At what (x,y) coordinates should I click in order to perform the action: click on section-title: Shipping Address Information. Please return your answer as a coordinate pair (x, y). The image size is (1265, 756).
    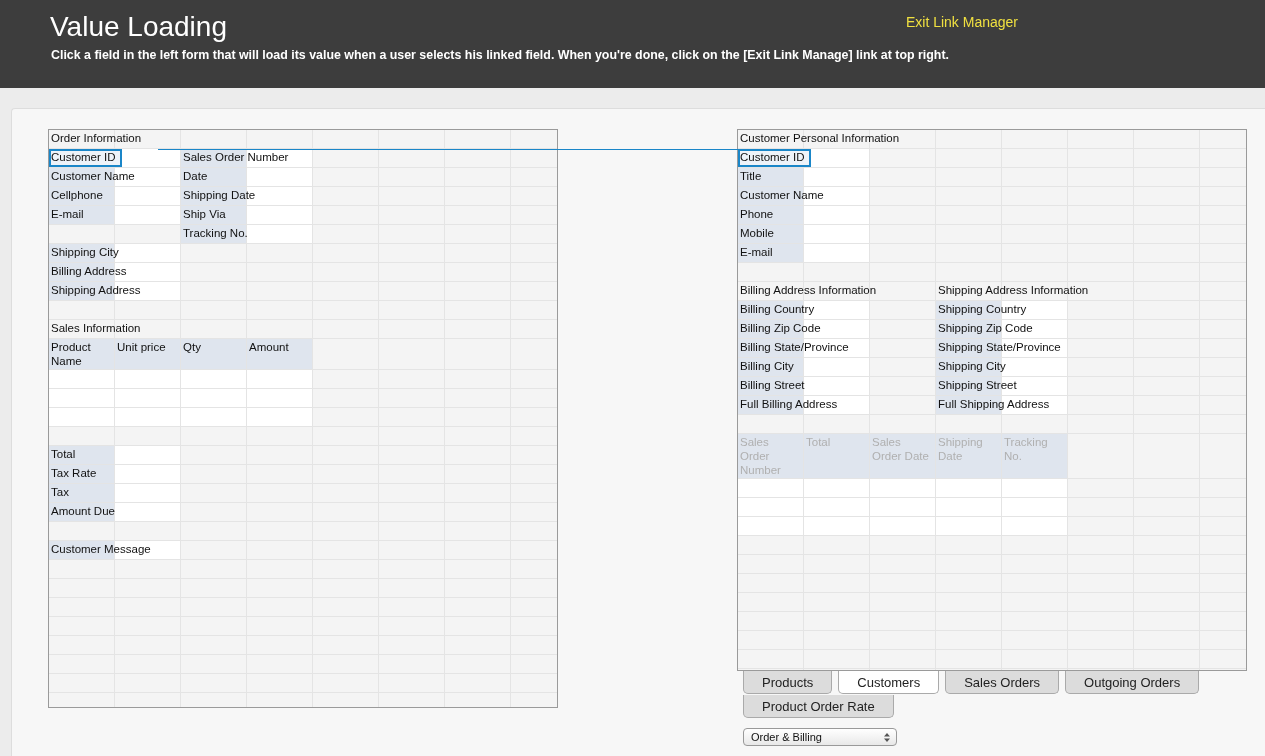
    Looking at the image, I should click on (1013, 290).